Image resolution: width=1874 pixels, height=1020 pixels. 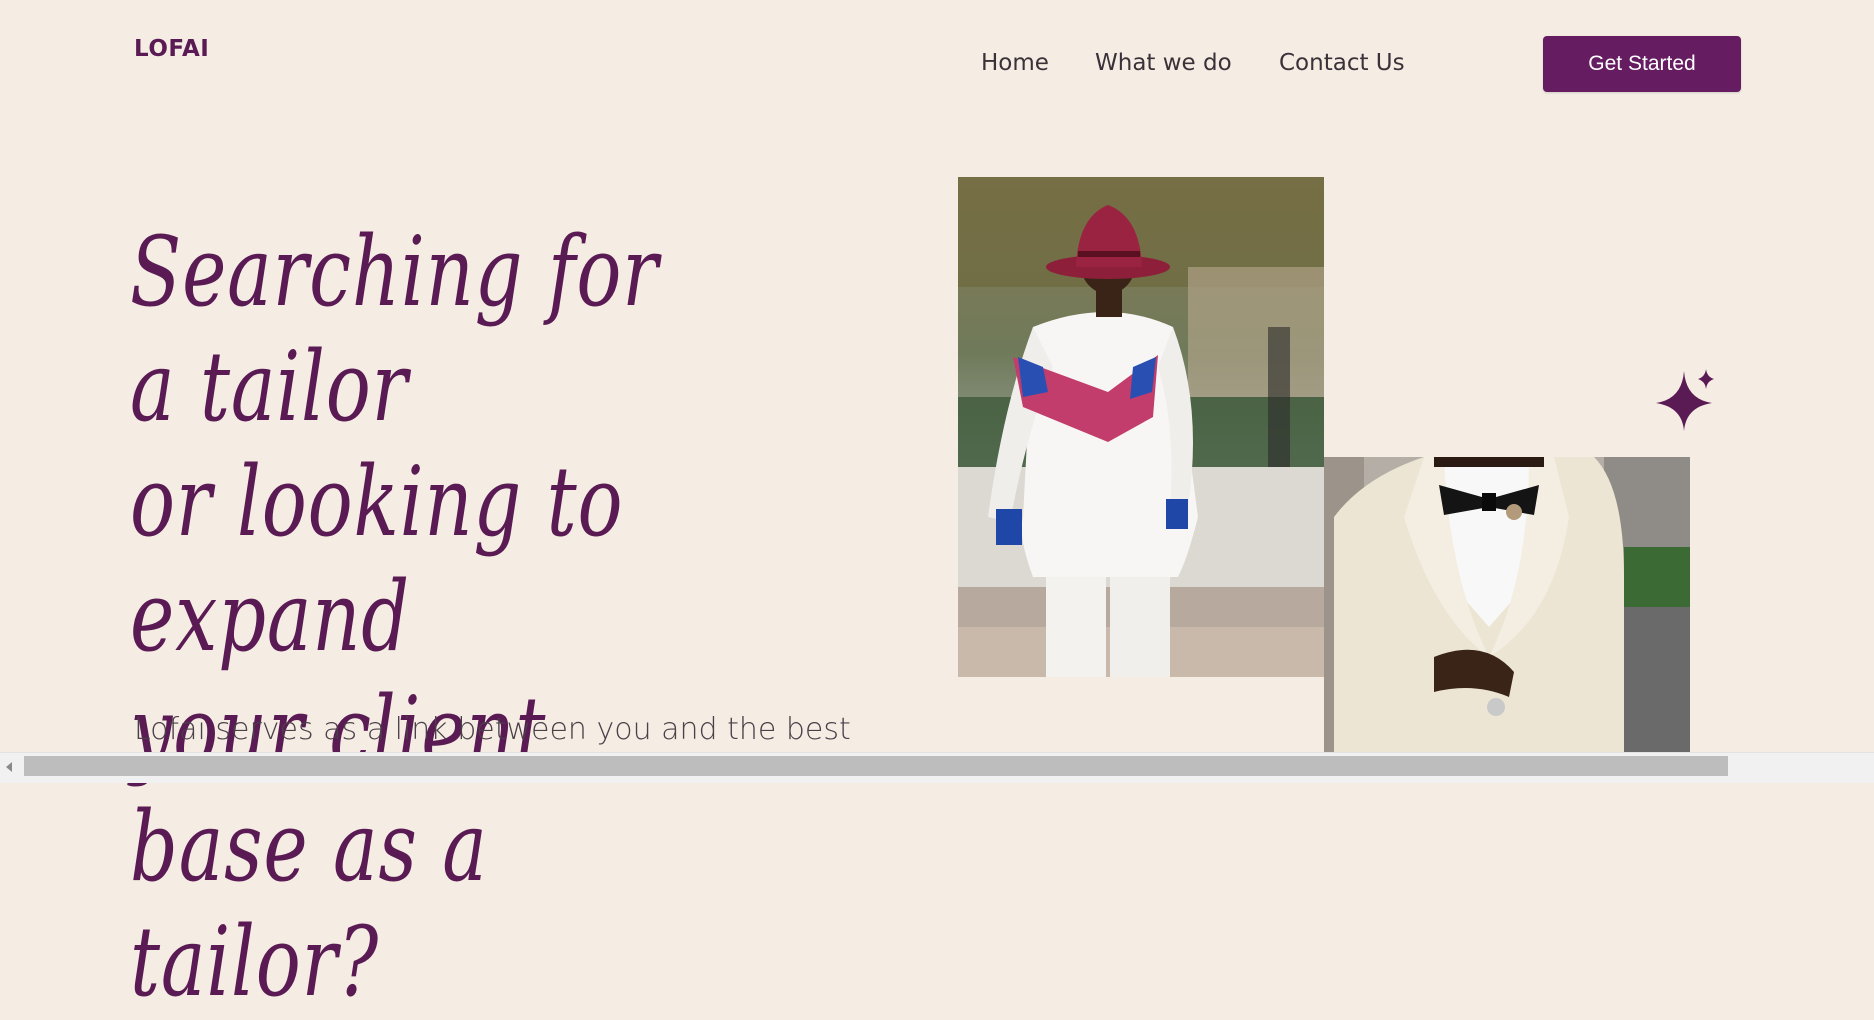 What do you see at coordinates (1141, 427) in the screenshot?
I see `hero-photo-white-outfit` at bounding box center [1141, 427].